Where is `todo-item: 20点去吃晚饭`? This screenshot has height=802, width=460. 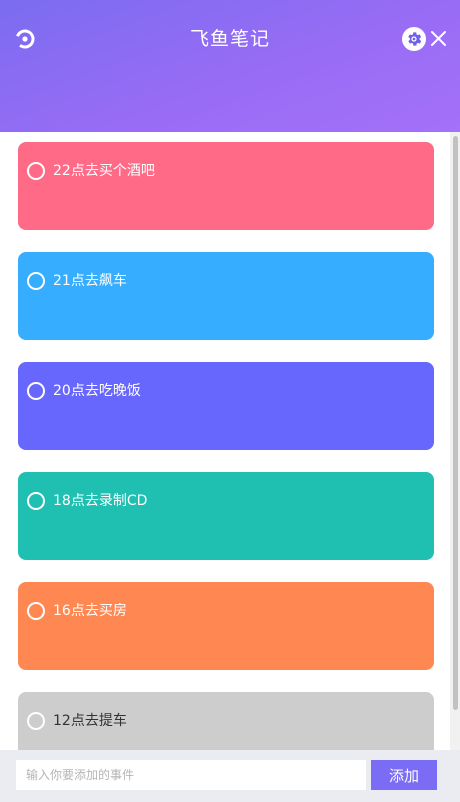
todo-item: 20点去吃晚饭 is located at coordinates (226, 406).